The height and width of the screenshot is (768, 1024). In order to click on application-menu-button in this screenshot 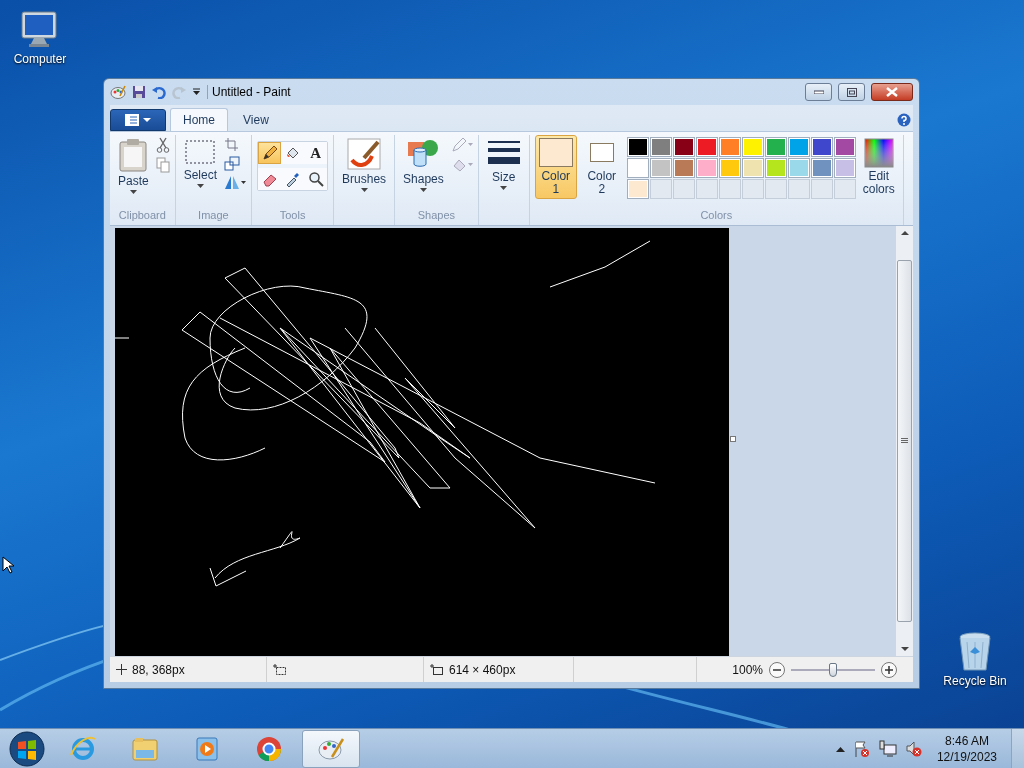, I will do `click(138, 120)`.